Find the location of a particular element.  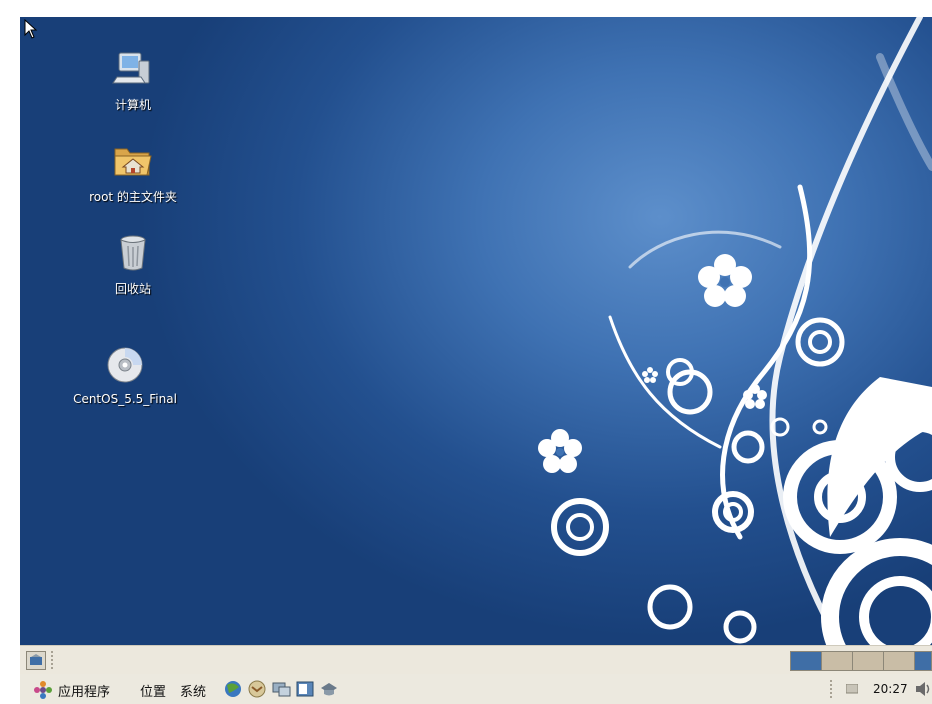

computer-icon is located at coordinates (131, 68).